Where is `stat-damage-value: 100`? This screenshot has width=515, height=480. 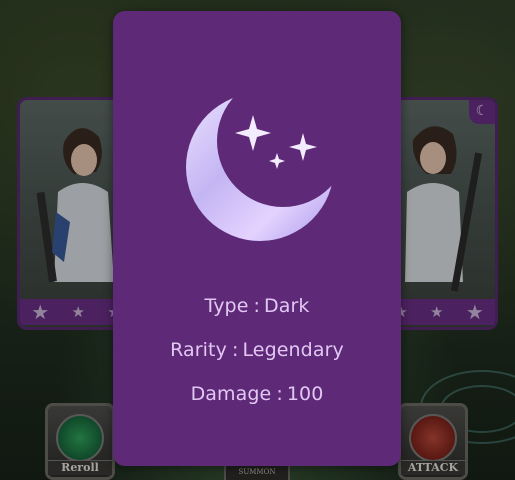 stat-damage-value: 100 is located at coordinates (305, 394).